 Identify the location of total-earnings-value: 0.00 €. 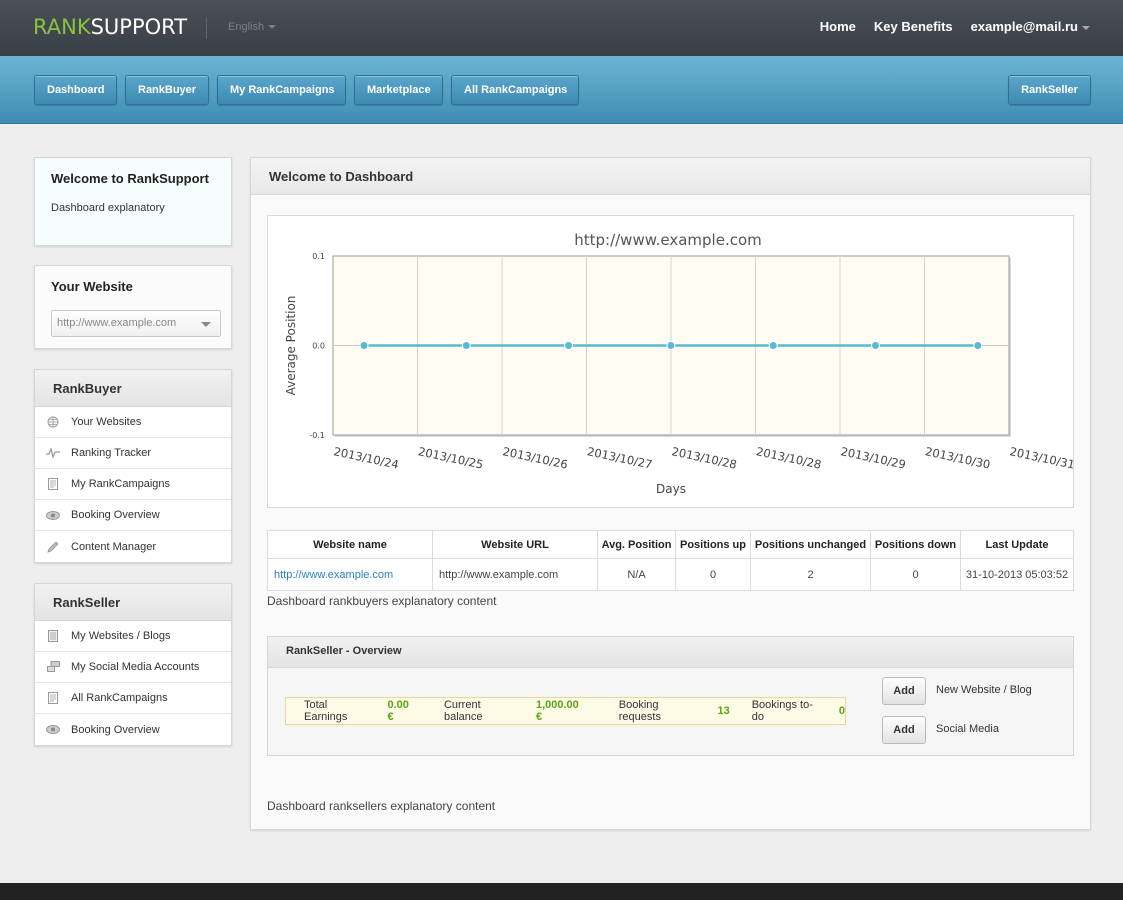
(398, 711).